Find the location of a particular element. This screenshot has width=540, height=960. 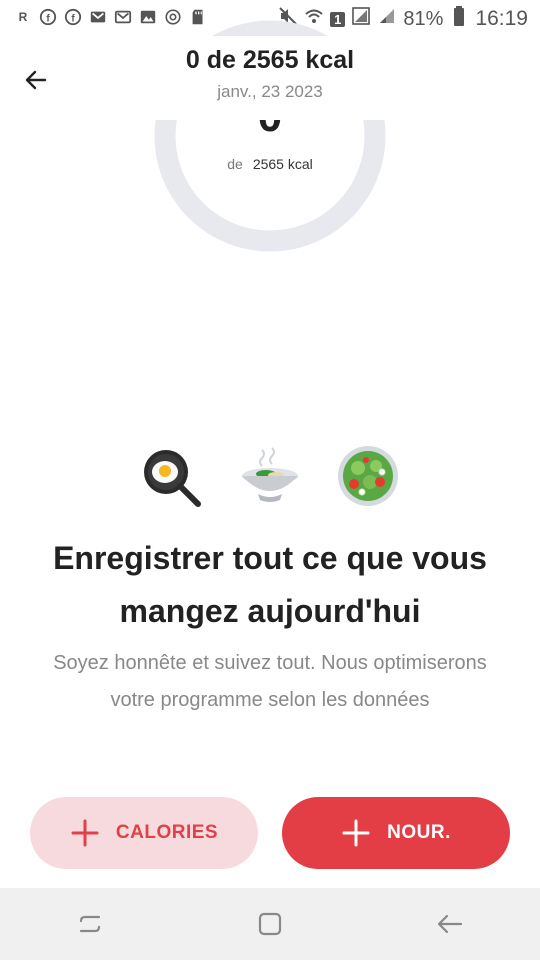

home-icon is located at coordinates (270, 924).